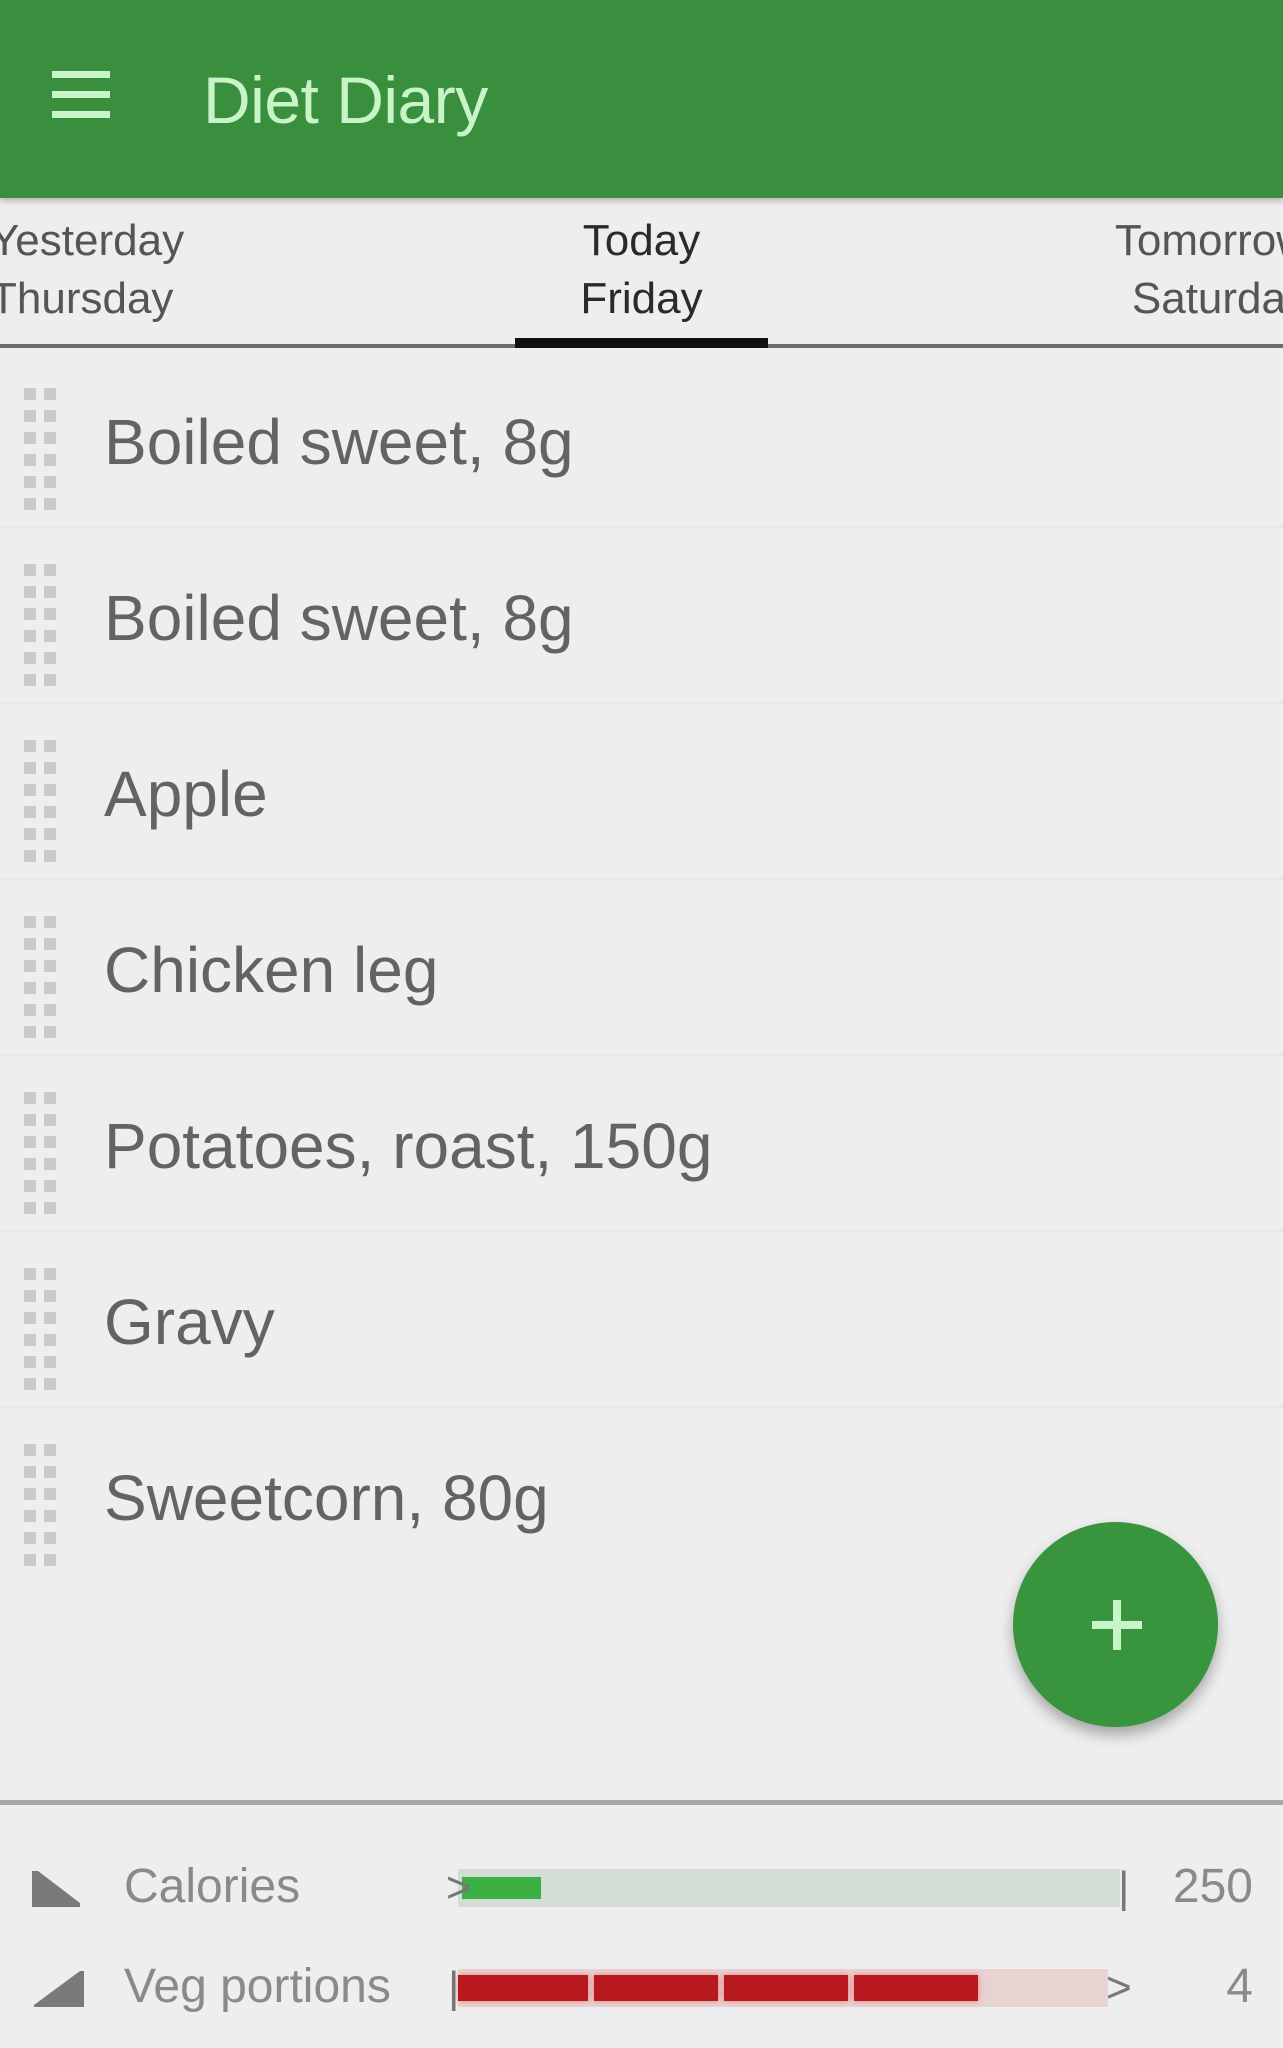  I want to click on calories-bar-track, so click(789, 1888).